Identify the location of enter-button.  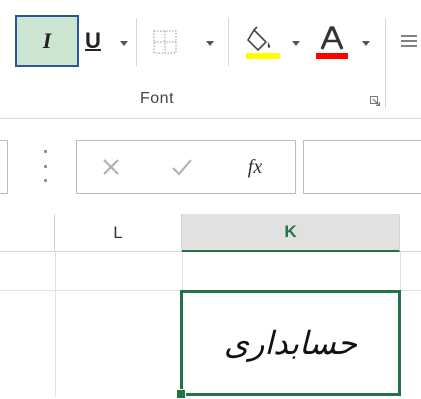
(182, 167).